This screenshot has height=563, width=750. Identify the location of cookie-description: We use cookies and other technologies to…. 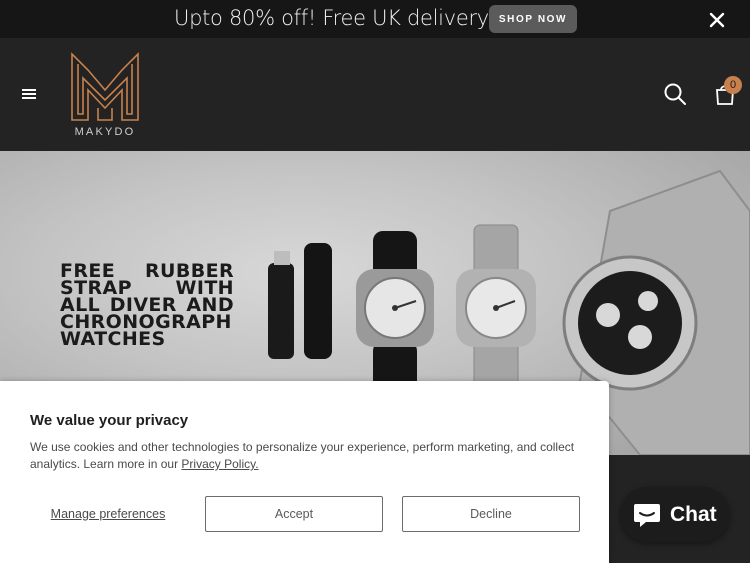
(305, 456).